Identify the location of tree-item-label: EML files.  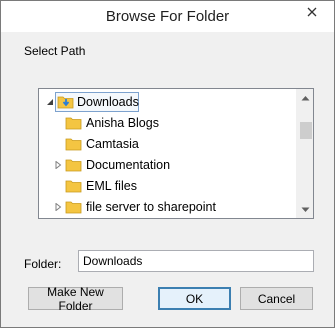
(111, 186).